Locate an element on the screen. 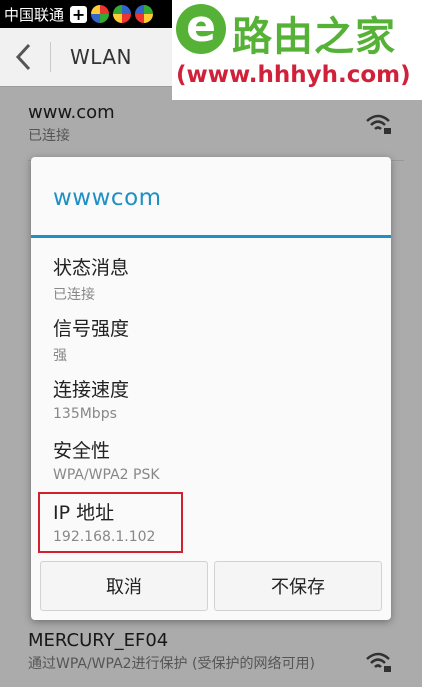 Image resolution: width=422 pixels, height=687 pixels. detail-row-status: 状态消息 已连接 is located at coordinates (91, 278).